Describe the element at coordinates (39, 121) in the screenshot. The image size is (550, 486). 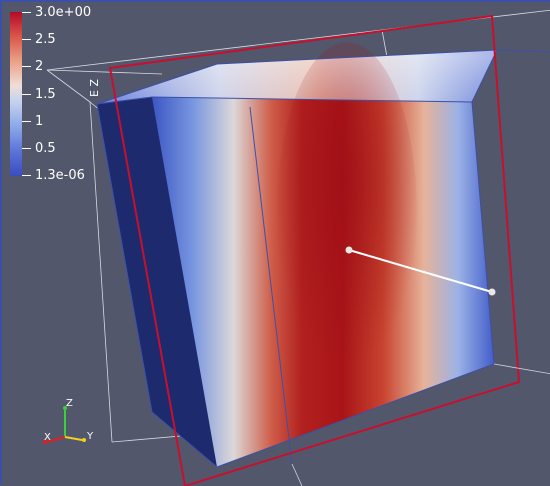
I see `colorbar-label: 1` at that location.